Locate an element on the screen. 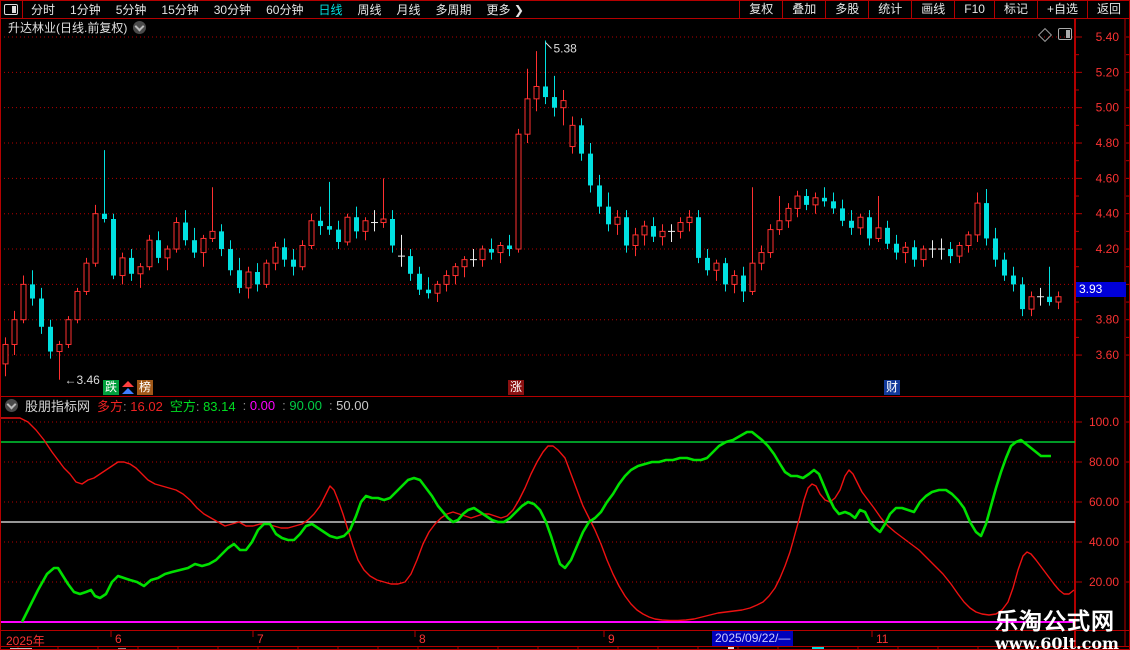 The image size is (1130, 650). overlay-badge-榜: 榜 is located at coordinates (145, 387).